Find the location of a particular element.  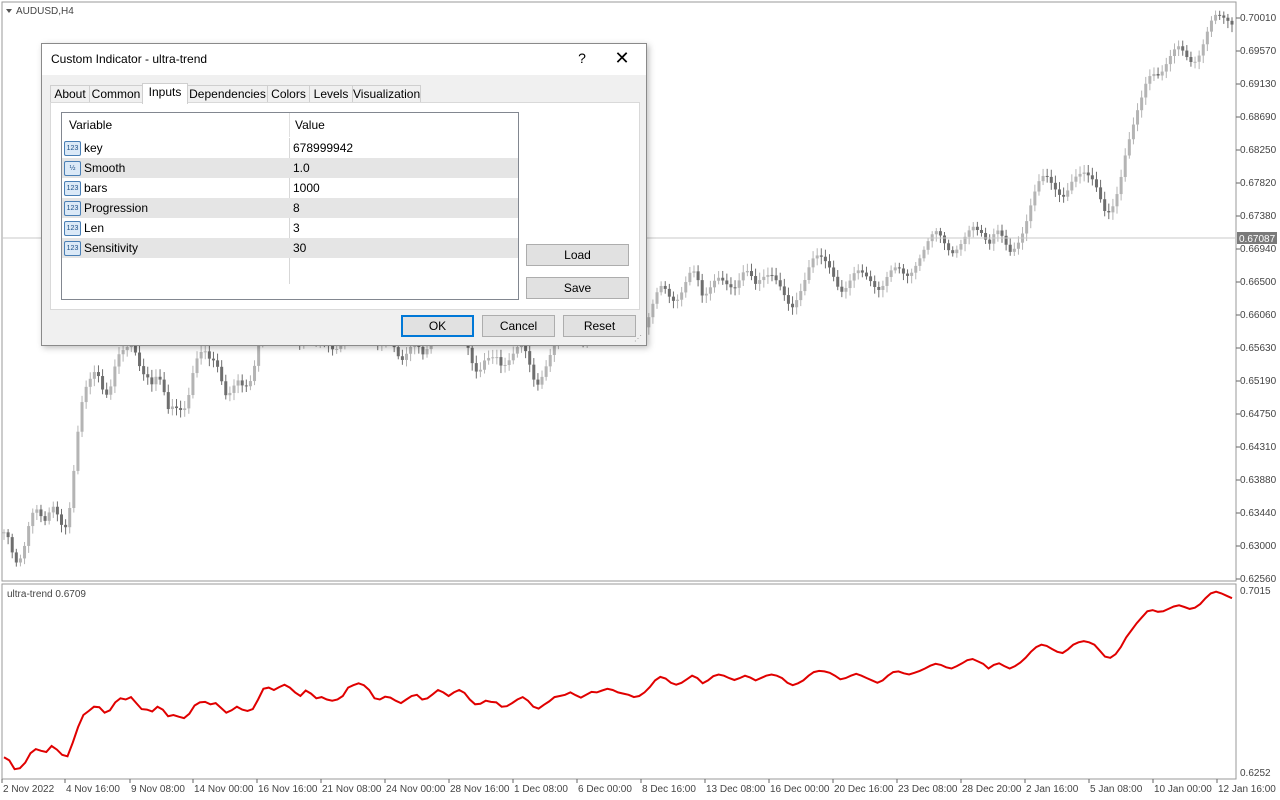

tab-levels: Levels is located at coordinates (331, 94).